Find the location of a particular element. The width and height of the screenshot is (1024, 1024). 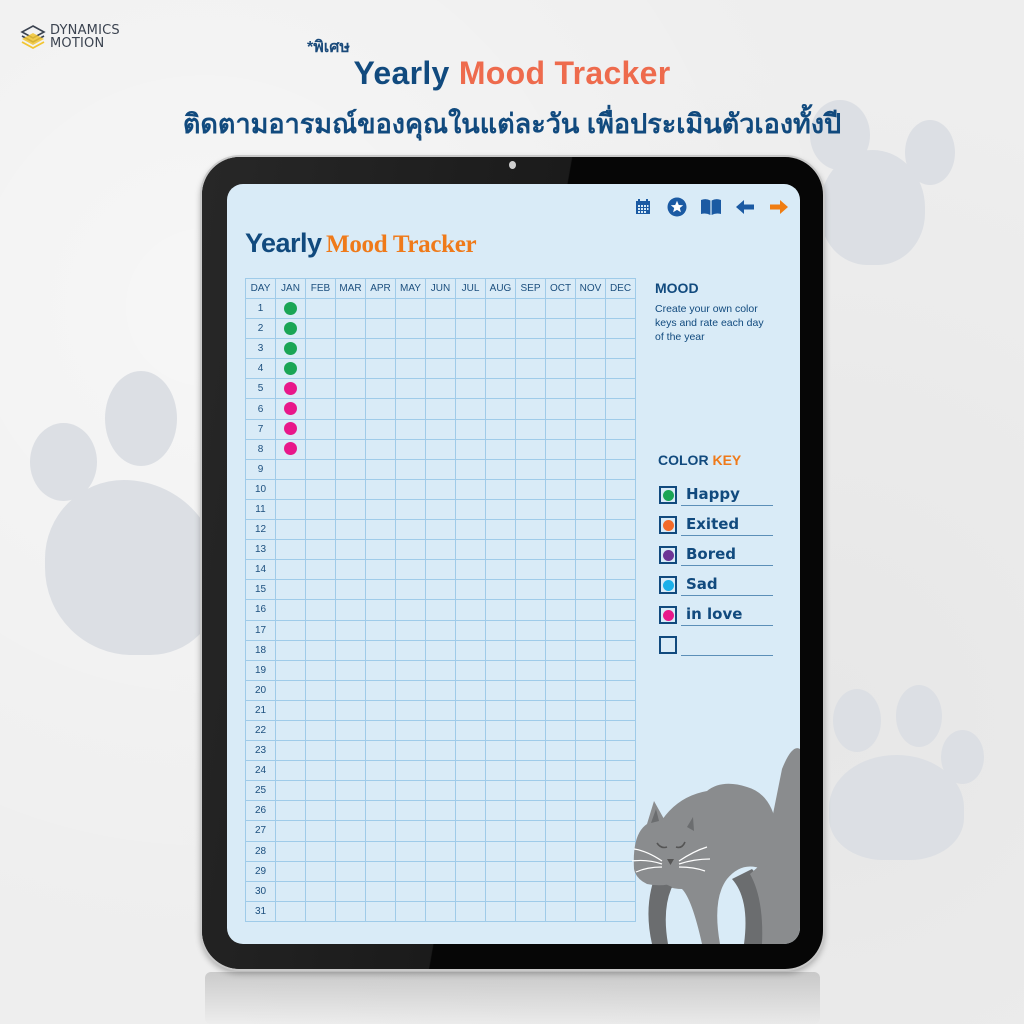

color-key-label: Bored is located at coordinates (711, 554).